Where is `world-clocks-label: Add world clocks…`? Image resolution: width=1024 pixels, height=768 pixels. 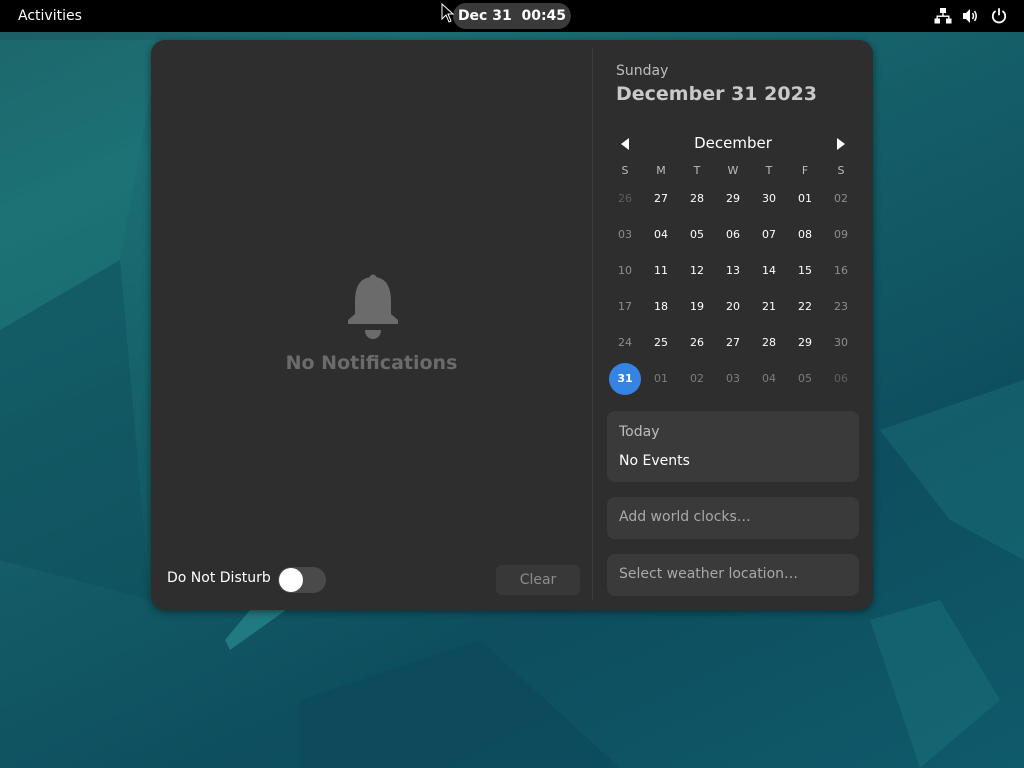 world-clocks-label: Add world clocks… is located at coordinates (685, 517).